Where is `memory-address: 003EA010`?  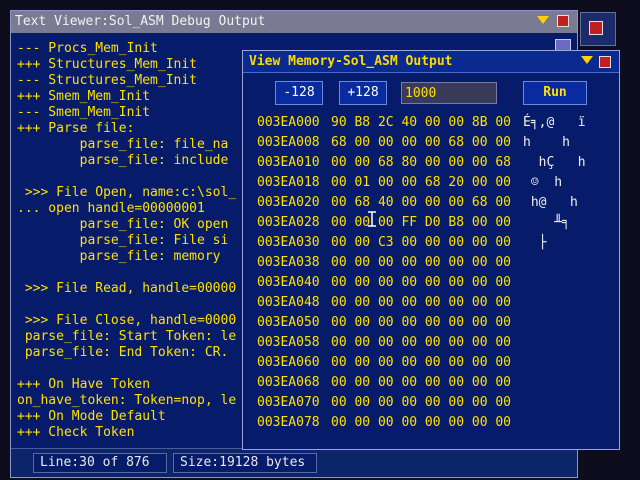
memory-address: 003EA010 is located at coordinates (288, 162).